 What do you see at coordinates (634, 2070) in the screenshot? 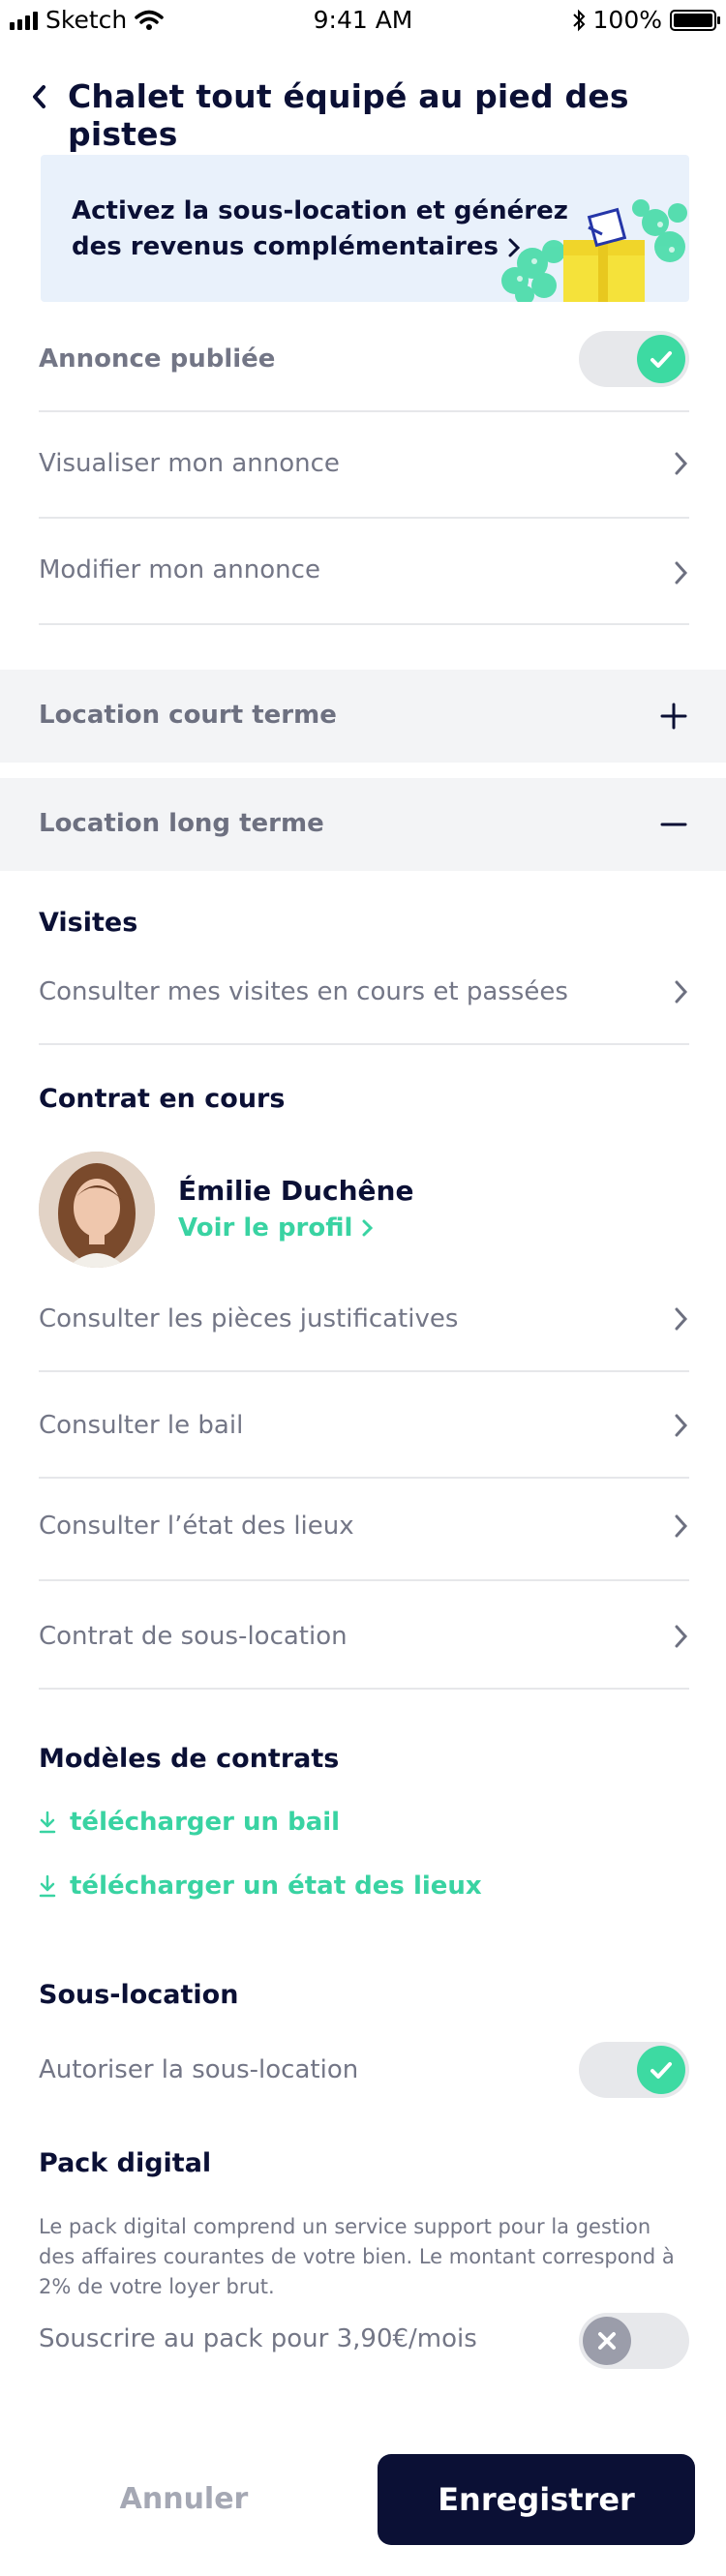
I see `allow-sublet-toggle` at bounding box center [634, 2070].